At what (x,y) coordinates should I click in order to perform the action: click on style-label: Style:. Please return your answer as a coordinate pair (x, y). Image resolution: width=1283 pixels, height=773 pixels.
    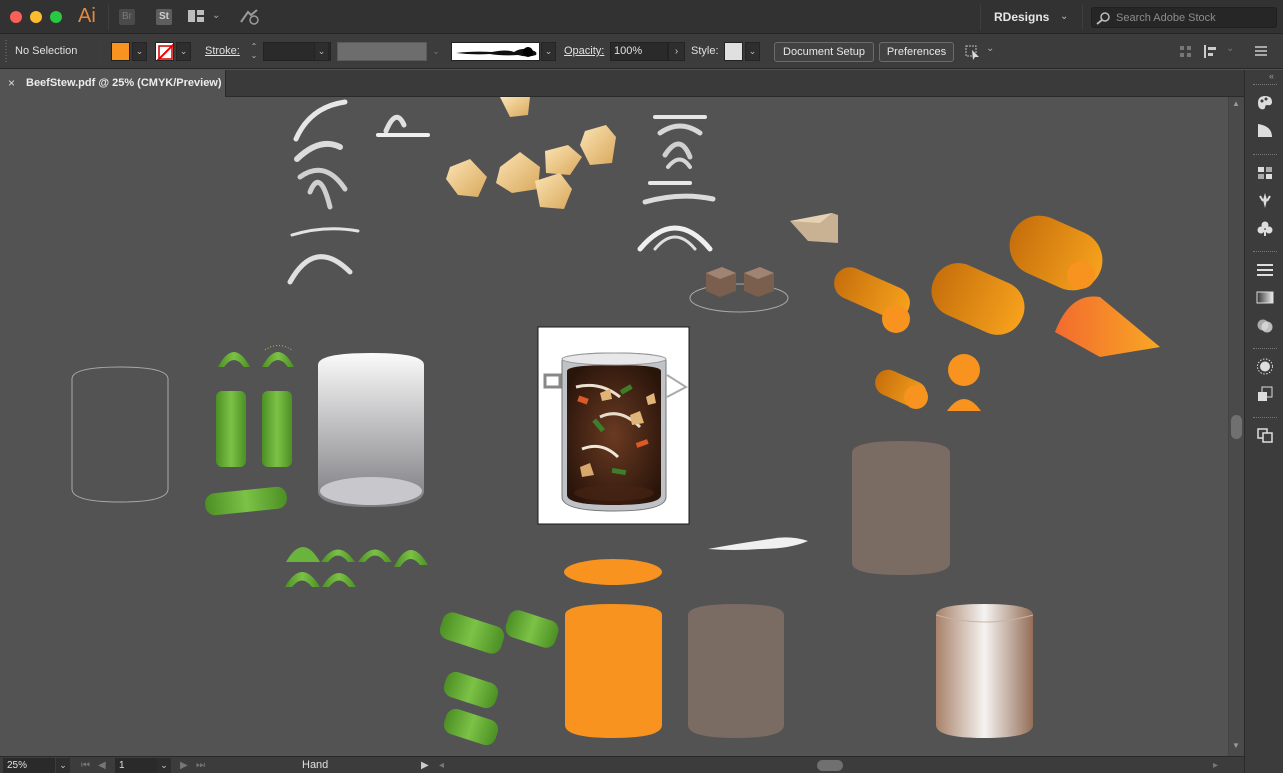
    Looking at the image, I should click on (705, 51).